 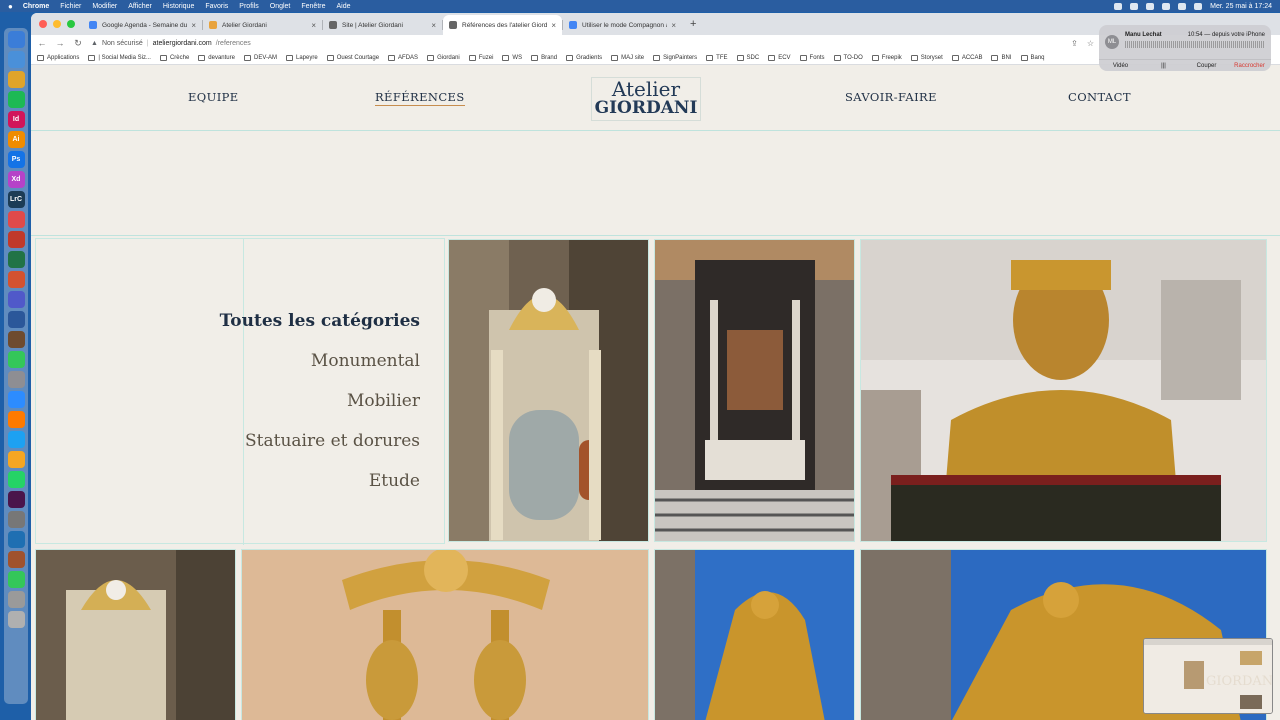 What do you see at coordinates (443, 57) in the screenshot?
I see `bookmark-8: Giordani` at bounding box center [443, 57].